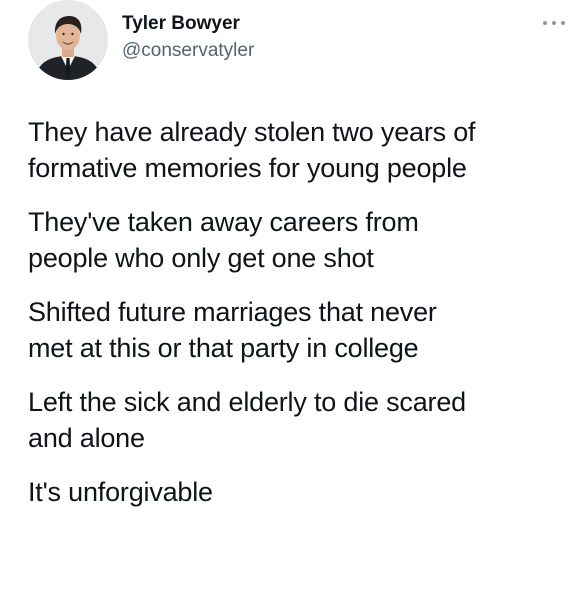 The height and width of the screenshot is (600, 583). I want to click on author-handle: @conservatyler, so click(188, 51).